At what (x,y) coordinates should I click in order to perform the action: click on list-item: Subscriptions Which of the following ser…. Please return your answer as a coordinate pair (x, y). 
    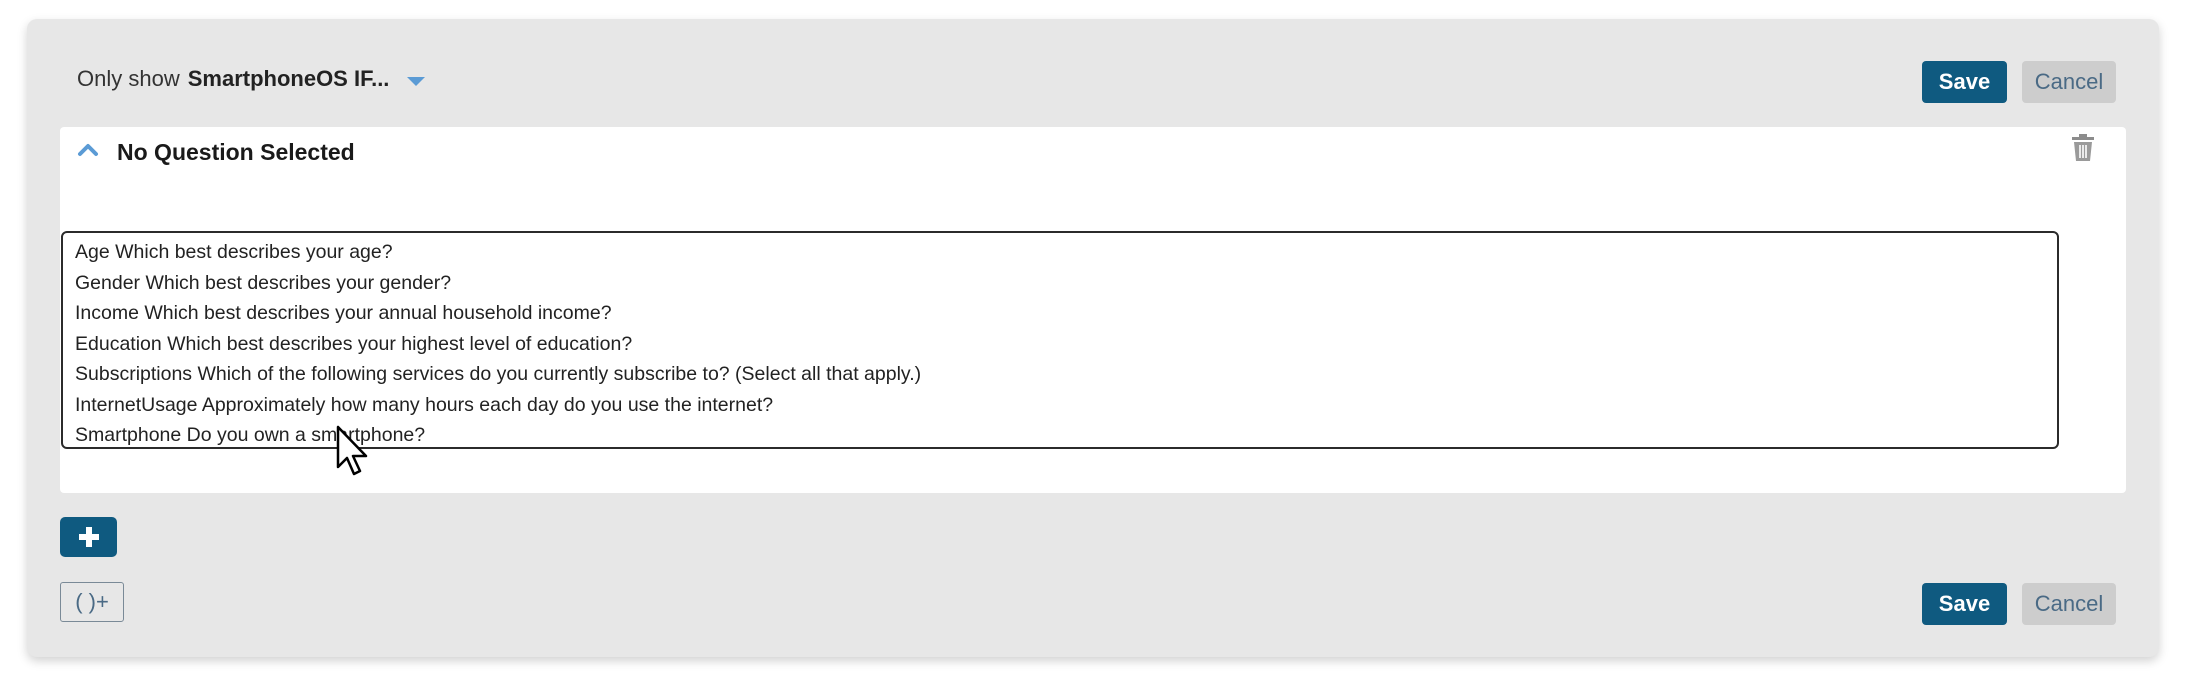
    Looking at the image, I should click on (1060, 374).